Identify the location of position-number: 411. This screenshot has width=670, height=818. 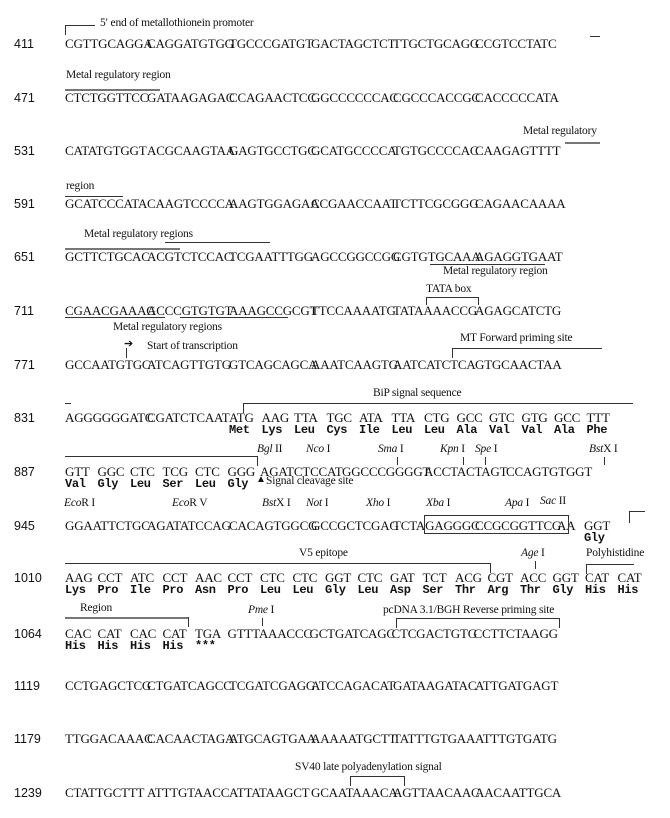
(24, 44).